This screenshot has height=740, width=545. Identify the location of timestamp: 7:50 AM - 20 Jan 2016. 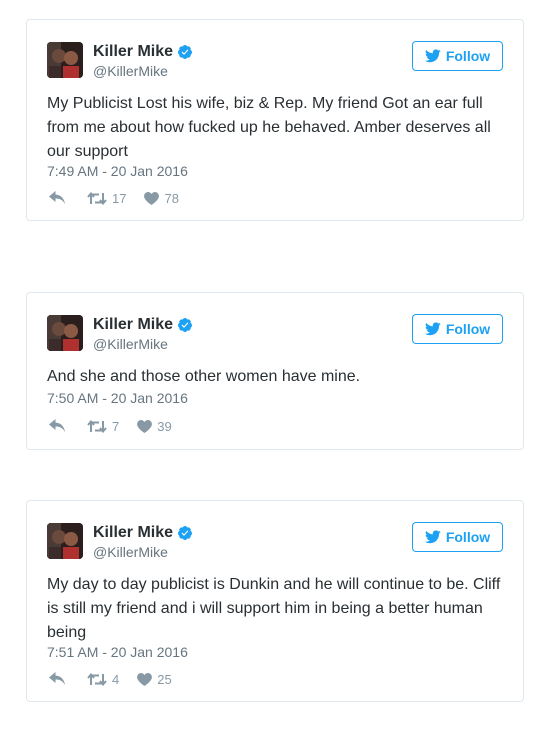
(117, 398).